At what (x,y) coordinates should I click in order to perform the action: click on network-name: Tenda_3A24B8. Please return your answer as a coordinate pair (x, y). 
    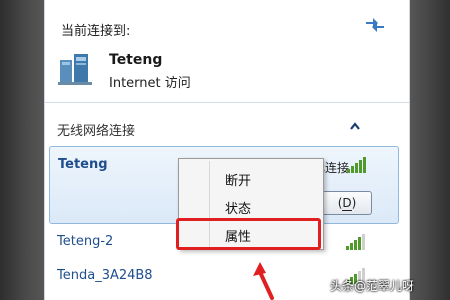
    Looking at the image, I should click on (105, 275).